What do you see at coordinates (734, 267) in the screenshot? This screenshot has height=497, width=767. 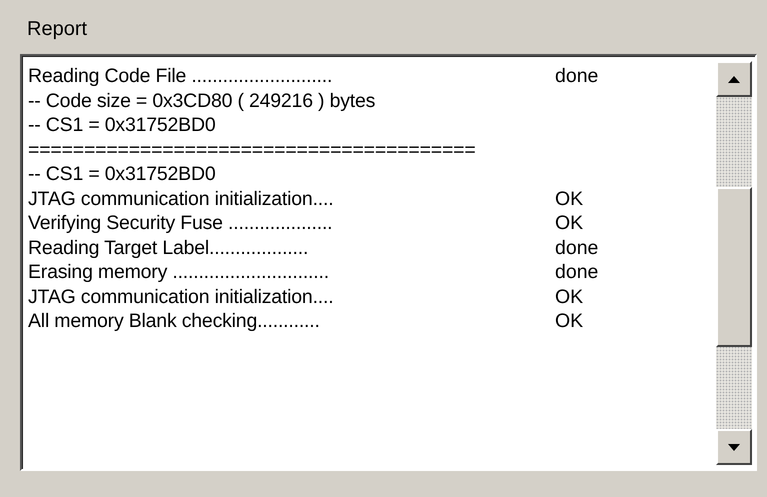 I see `scroll-thumb` at bounding box center [734, 267].